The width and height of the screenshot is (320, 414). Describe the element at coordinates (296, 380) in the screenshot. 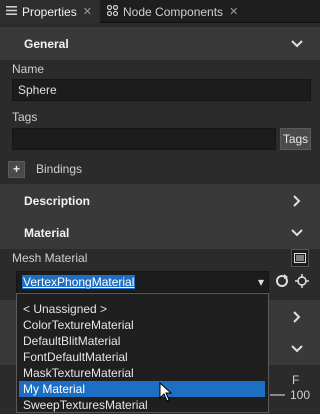

I see `property-letter: F` at that location.